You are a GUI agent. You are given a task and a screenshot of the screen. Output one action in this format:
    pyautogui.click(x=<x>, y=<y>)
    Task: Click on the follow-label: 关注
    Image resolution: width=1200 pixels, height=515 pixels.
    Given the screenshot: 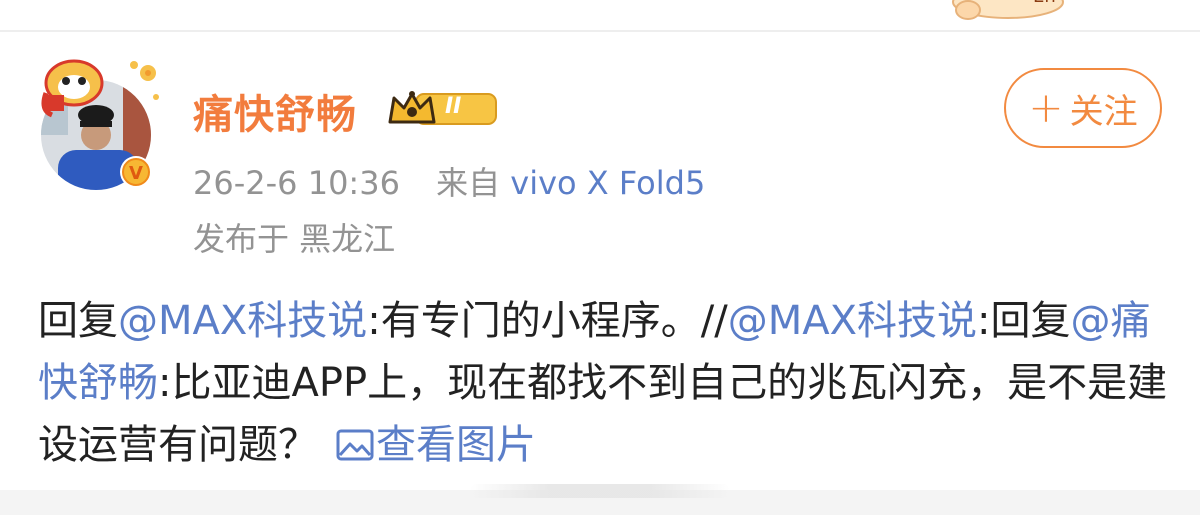 What is the action you would take?
    pyautogui.click(x=1103, y=111)
    